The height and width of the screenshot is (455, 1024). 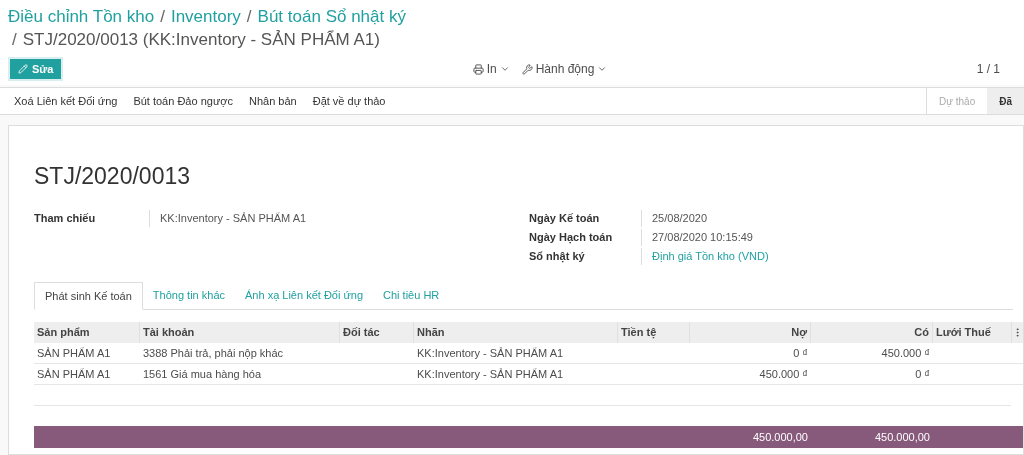 What do you see at coordinates (872, 332) in the screenshot?
I see `column-header: Có` at bounding box center [872, 332].